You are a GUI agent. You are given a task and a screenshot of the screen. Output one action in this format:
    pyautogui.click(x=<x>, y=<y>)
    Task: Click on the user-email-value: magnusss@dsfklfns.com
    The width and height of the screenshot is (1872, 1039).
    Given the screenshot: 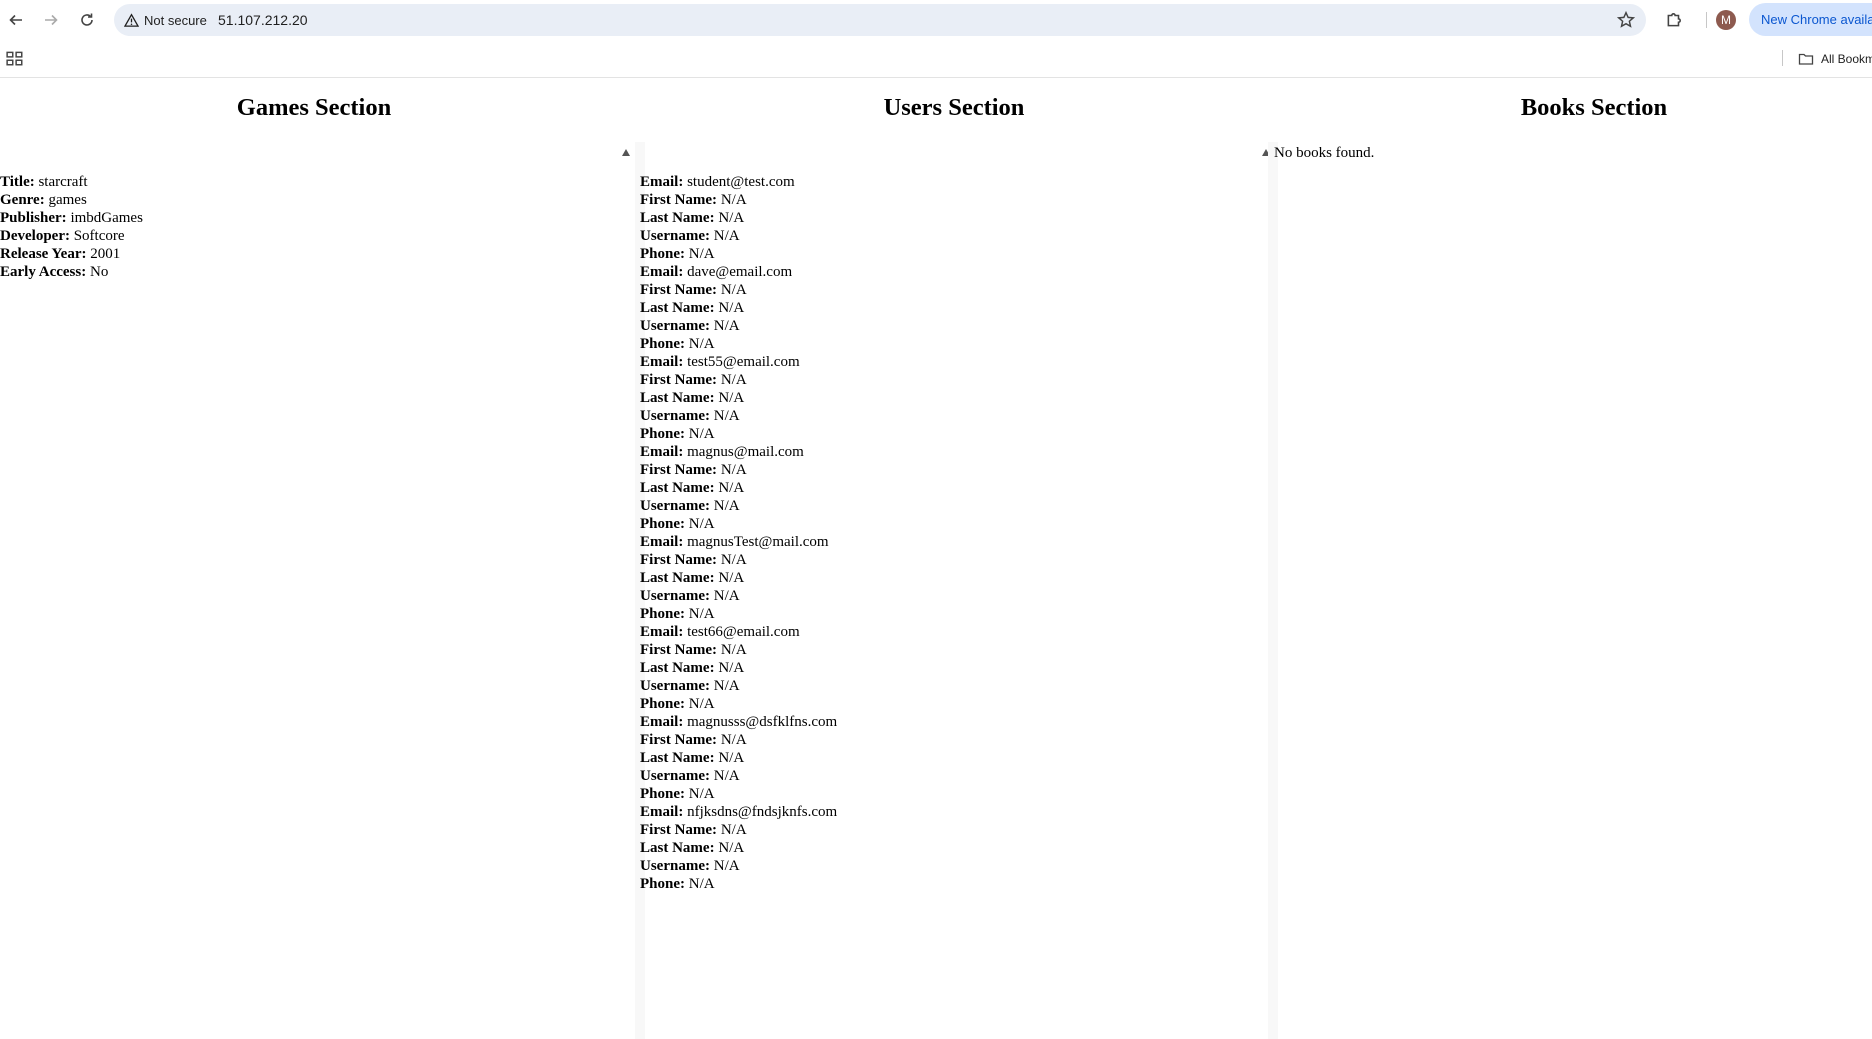 What is the action you would take?
    pyautogui.click(x=762, y=722)
    